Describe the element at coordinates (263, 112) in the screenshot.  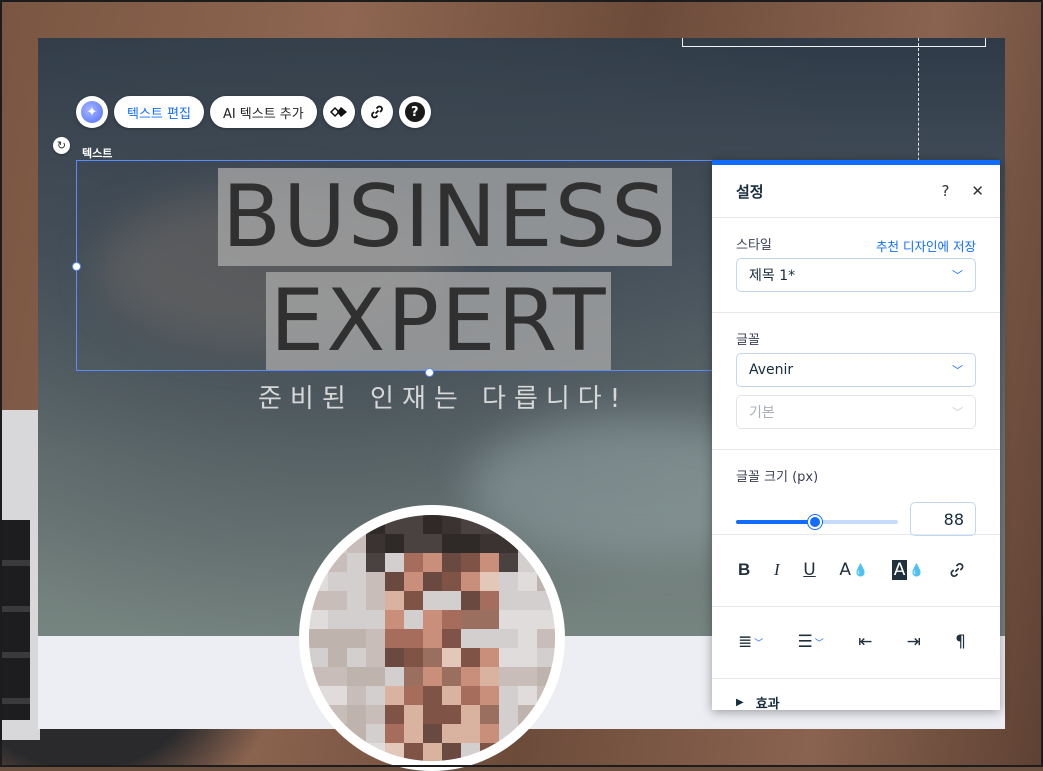
I see `ai-add-text-button: AI 텍스트 추가` at that location.